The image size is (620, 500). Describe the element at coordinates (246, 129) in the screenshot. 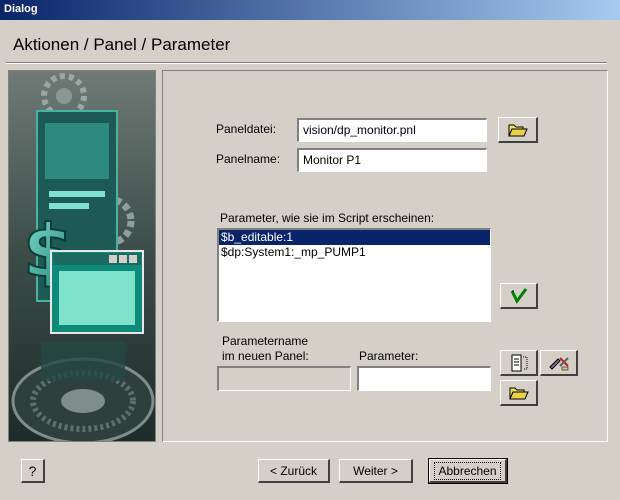

I see `paneldatei-label: Paneldatei:` at that location.